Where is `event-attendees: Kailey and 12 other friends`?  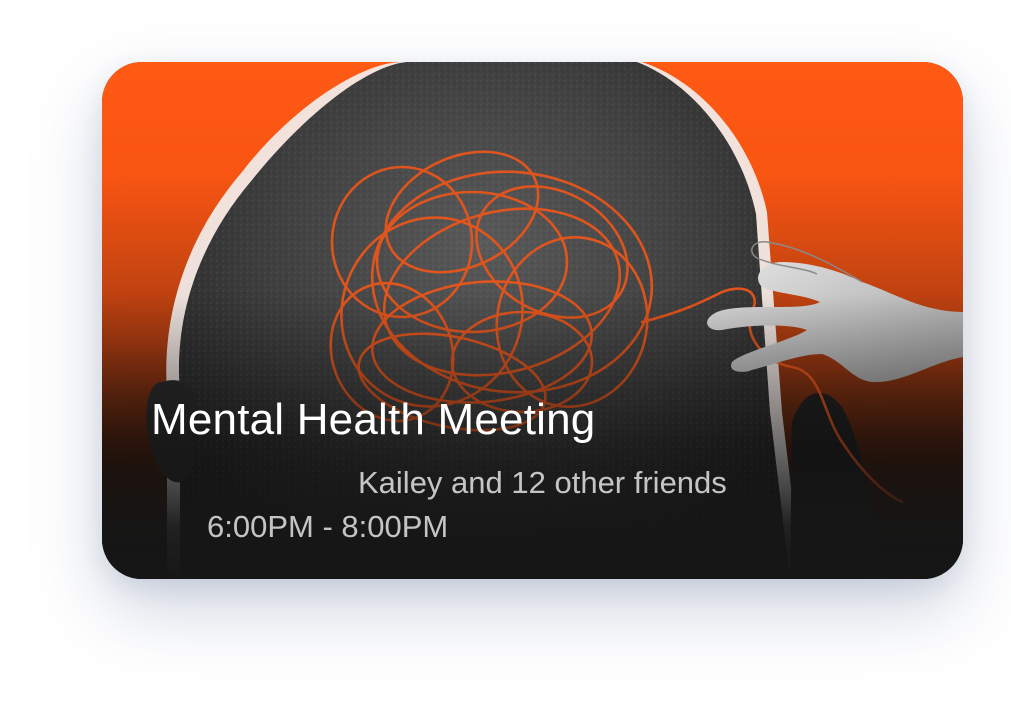 event-attendees: Kailey and 12 other friends is located at coordinates (542, 482).